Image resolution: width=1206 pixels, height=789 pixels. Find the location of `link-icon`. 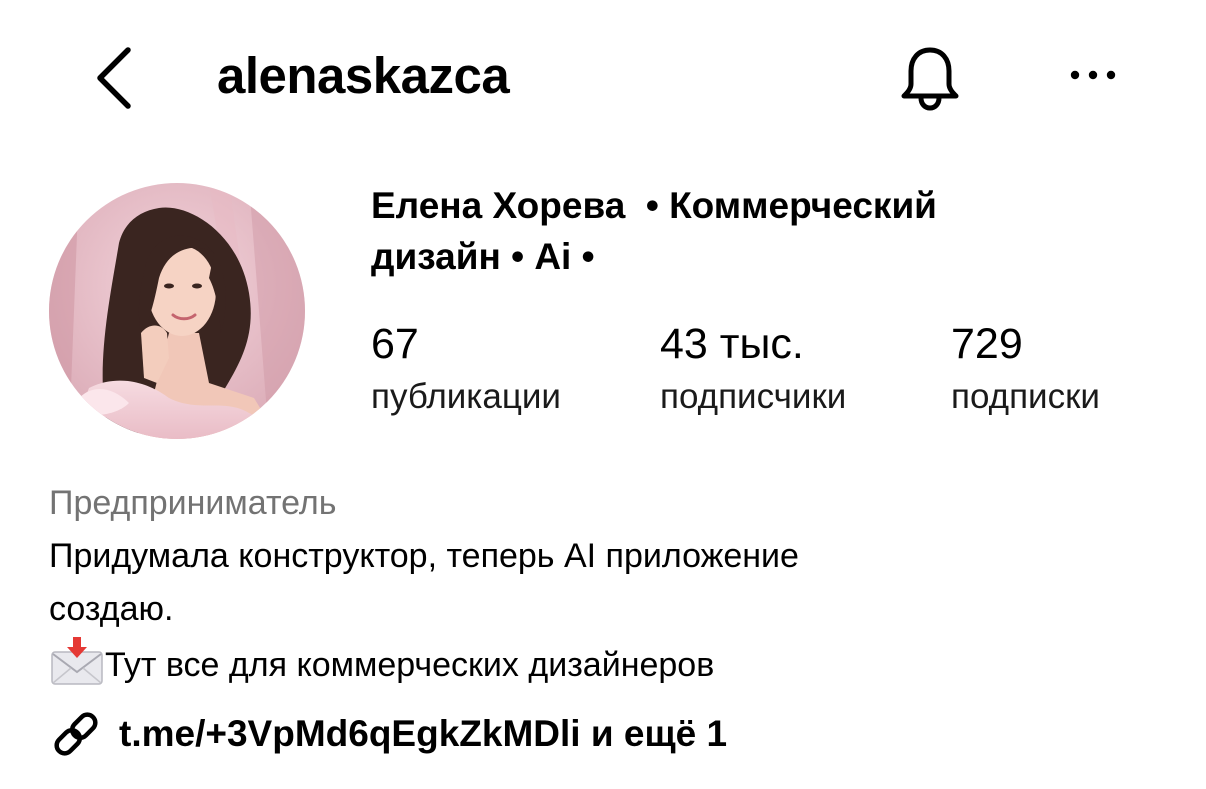

link-icon is located at coordinates (76, 734).